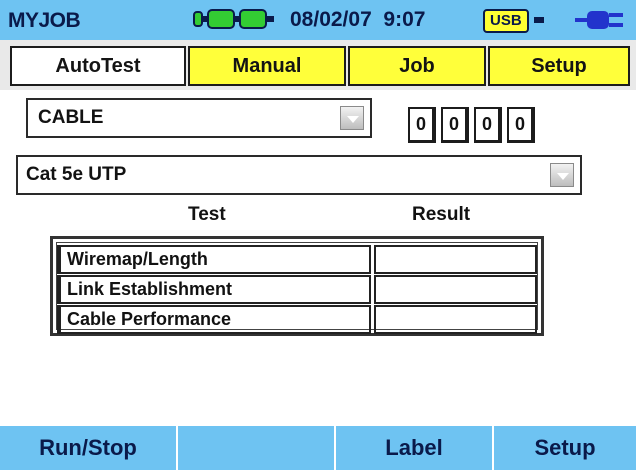 The height and width of the screenshot is (470, 636). What do you see at coordinates (441, 214) in the screenshot?
I see `column-header-result: Result` at bounding box center [441, 214].